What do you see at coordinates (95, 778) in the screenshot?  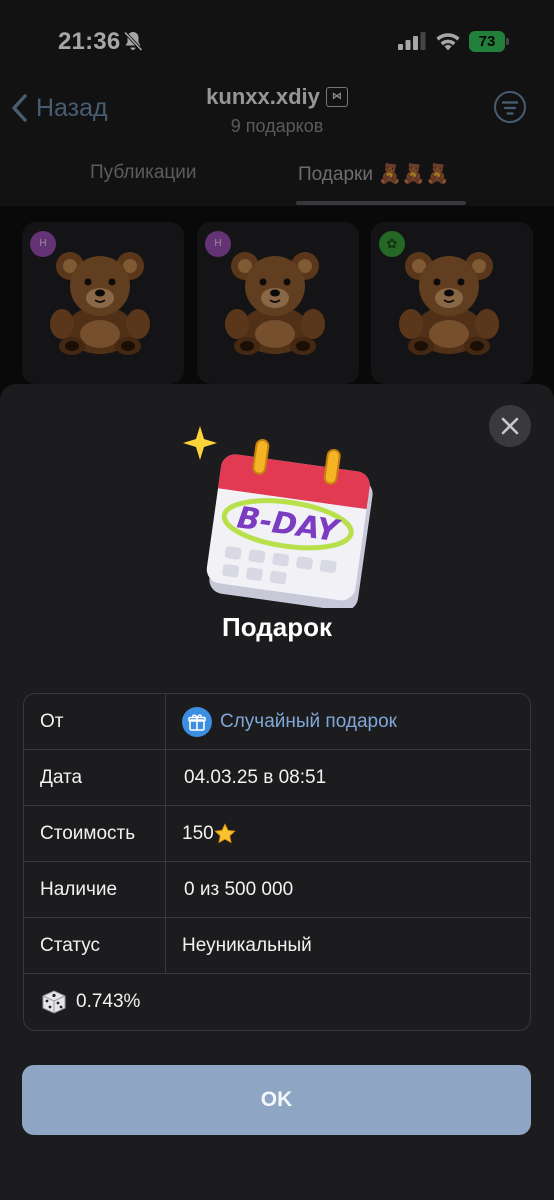 I see `row-label: Дата` at bounding box center [95, 778].